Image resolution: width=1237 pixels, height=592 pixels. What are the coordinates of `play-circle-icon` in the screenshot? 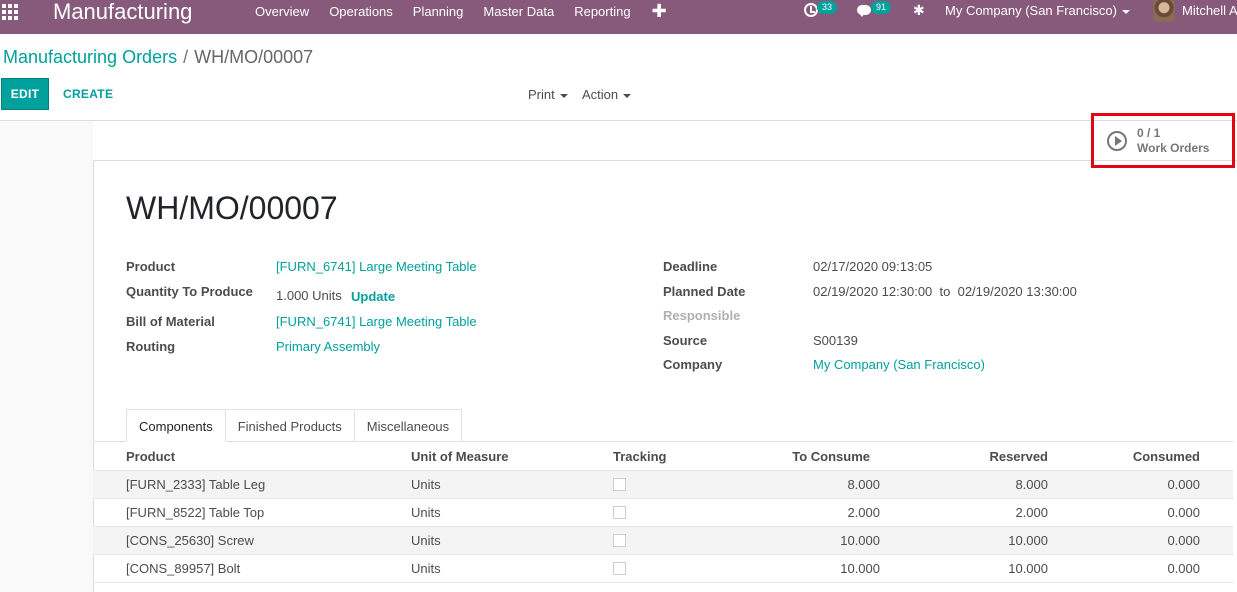 It's located at (1117, 141).